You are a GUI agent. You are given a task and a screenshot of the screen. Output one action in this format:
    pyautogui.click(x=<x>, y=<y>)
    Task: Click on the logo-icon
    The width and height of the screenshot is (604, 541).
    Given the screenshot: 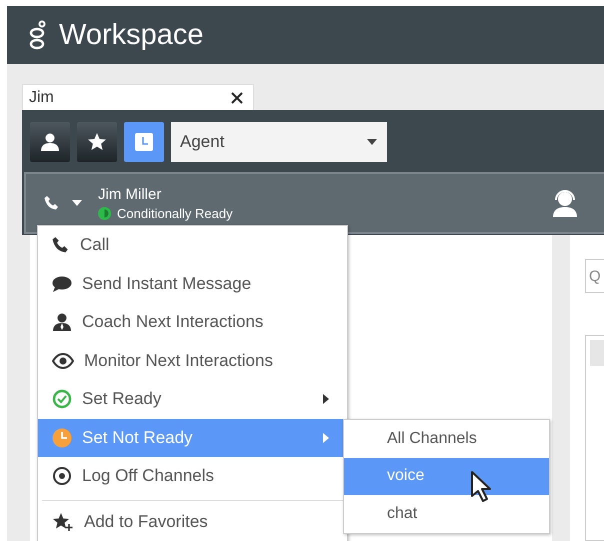 What is the action you would take?
    pyautogui.click(x=38, y=35)
    